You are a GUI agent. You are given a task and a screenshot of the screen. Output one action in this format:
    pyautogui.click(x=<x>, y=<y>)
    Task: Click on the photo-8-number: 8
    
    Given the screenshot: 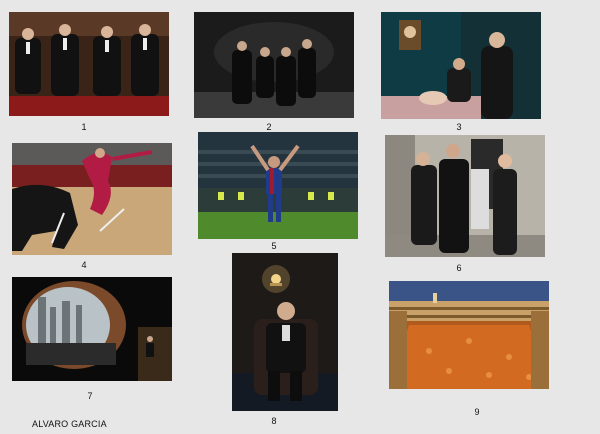 What is the action you would take?
    pyautogui.click(x=274, y=421)
    